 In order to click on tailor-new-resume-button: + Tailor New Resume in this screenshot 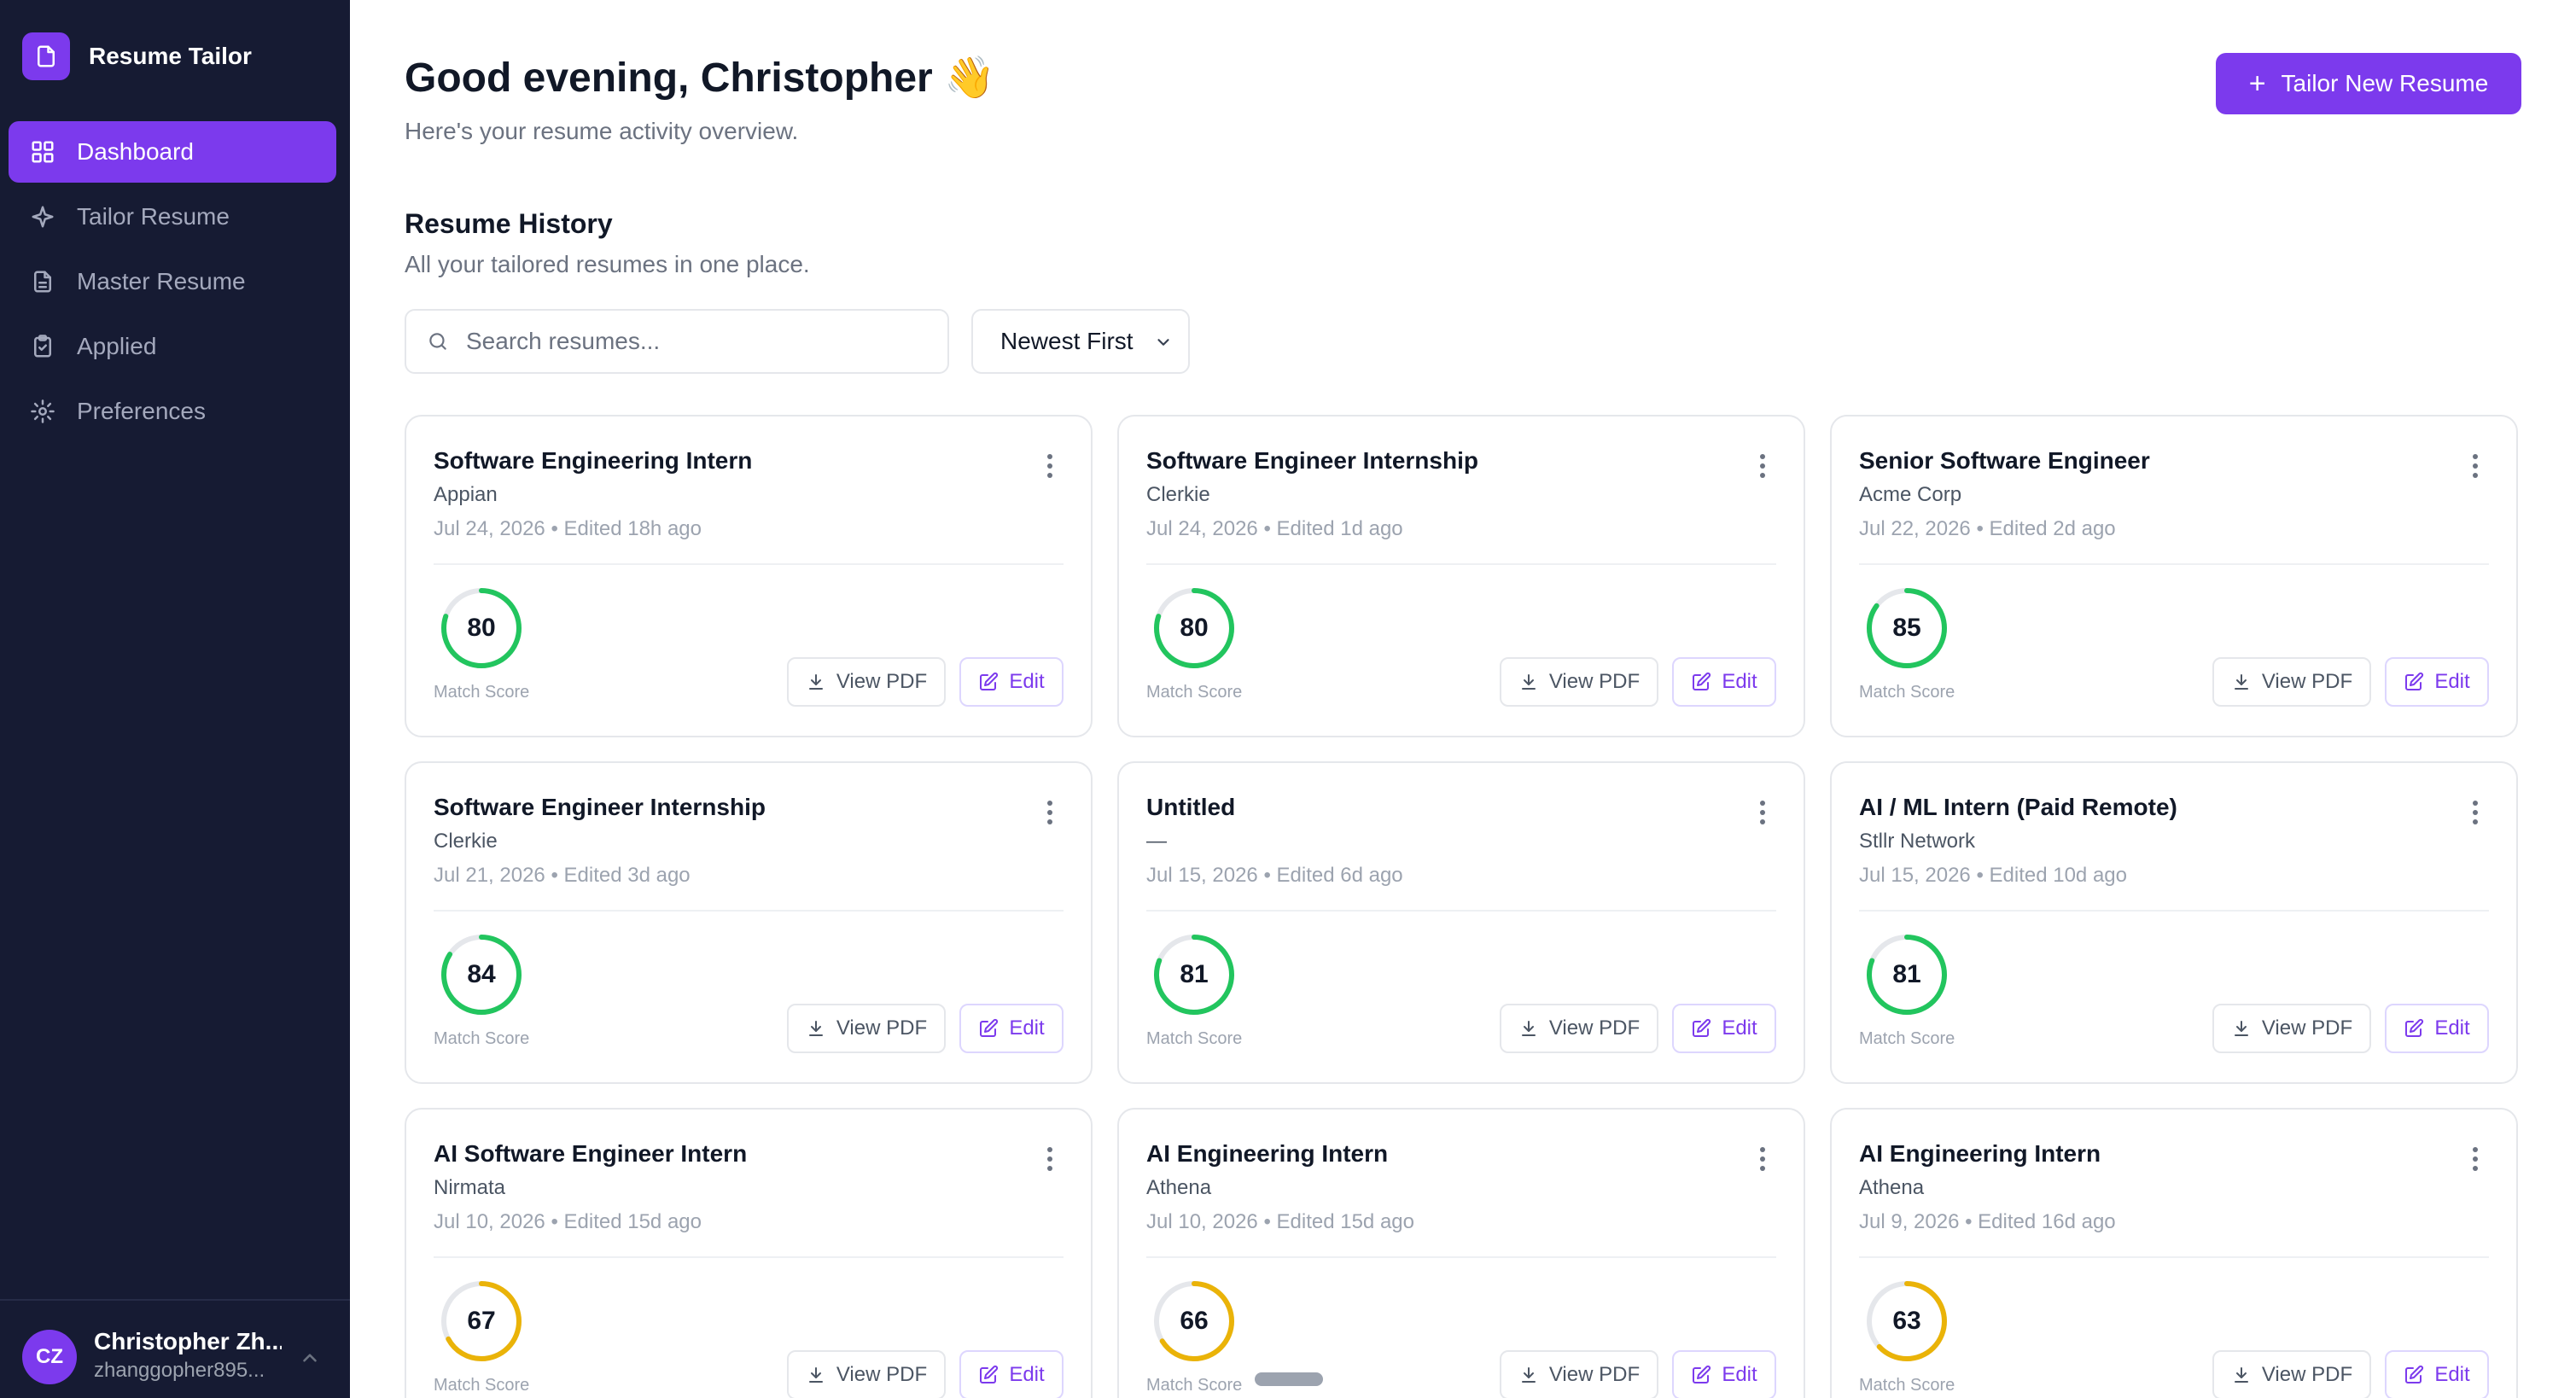, I will do `click(2368, 83)`.